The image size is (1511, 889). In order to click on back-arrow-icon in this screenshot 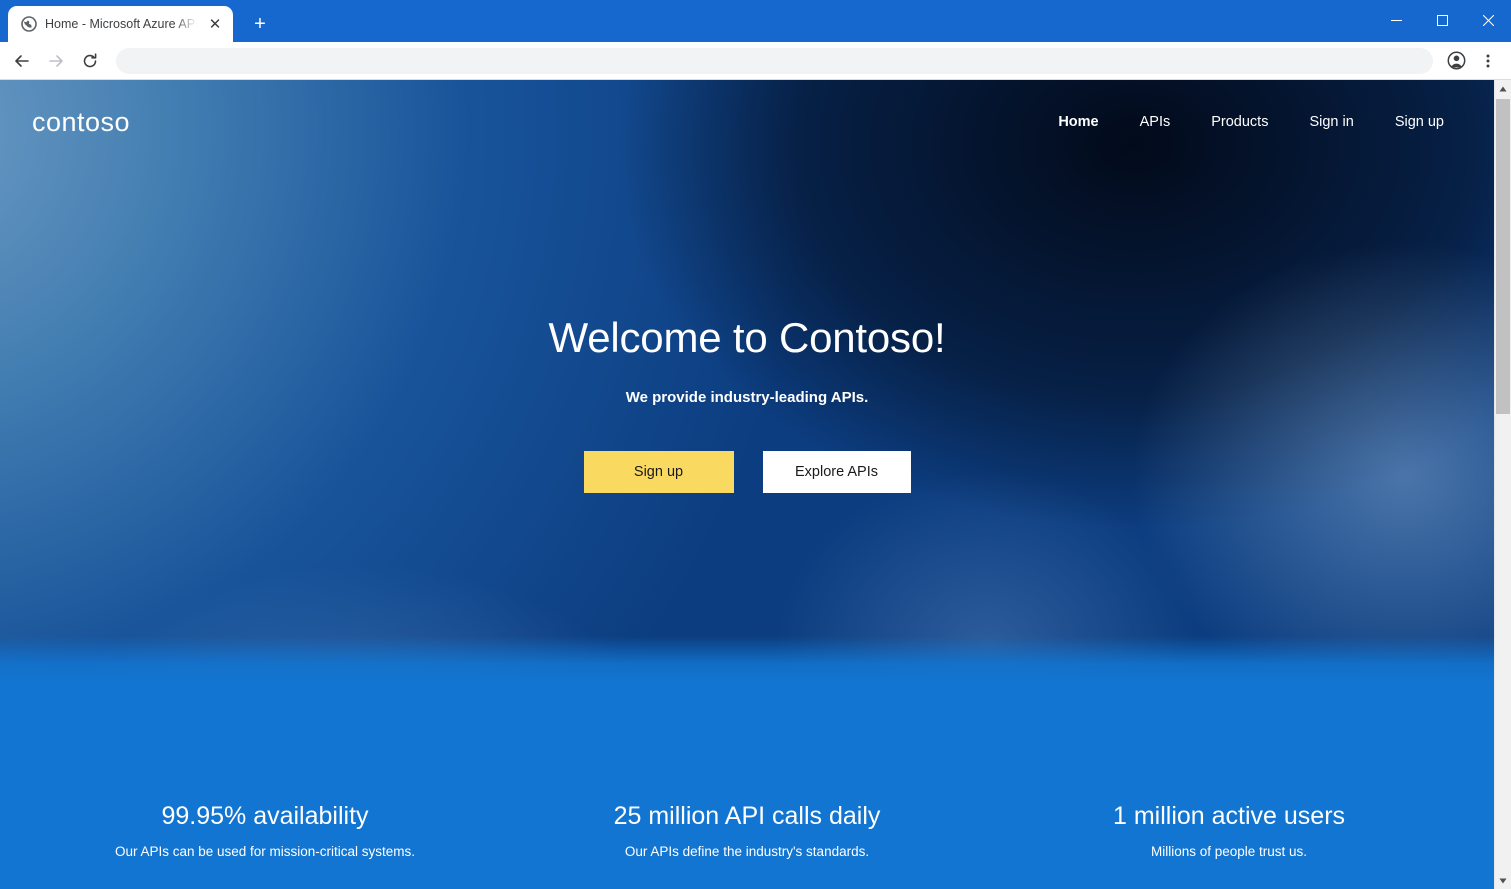, I will do `click(22, 61)`.